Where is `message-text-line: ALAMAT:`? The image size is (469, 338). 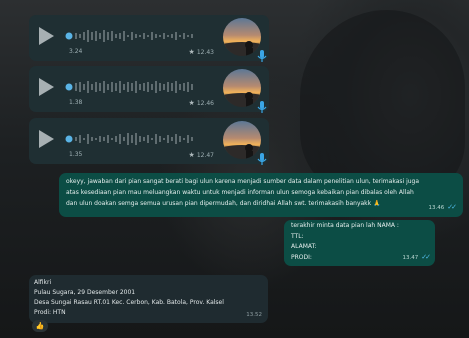 message-text-line: ALAMAT: is located at coordinates (304, 246).